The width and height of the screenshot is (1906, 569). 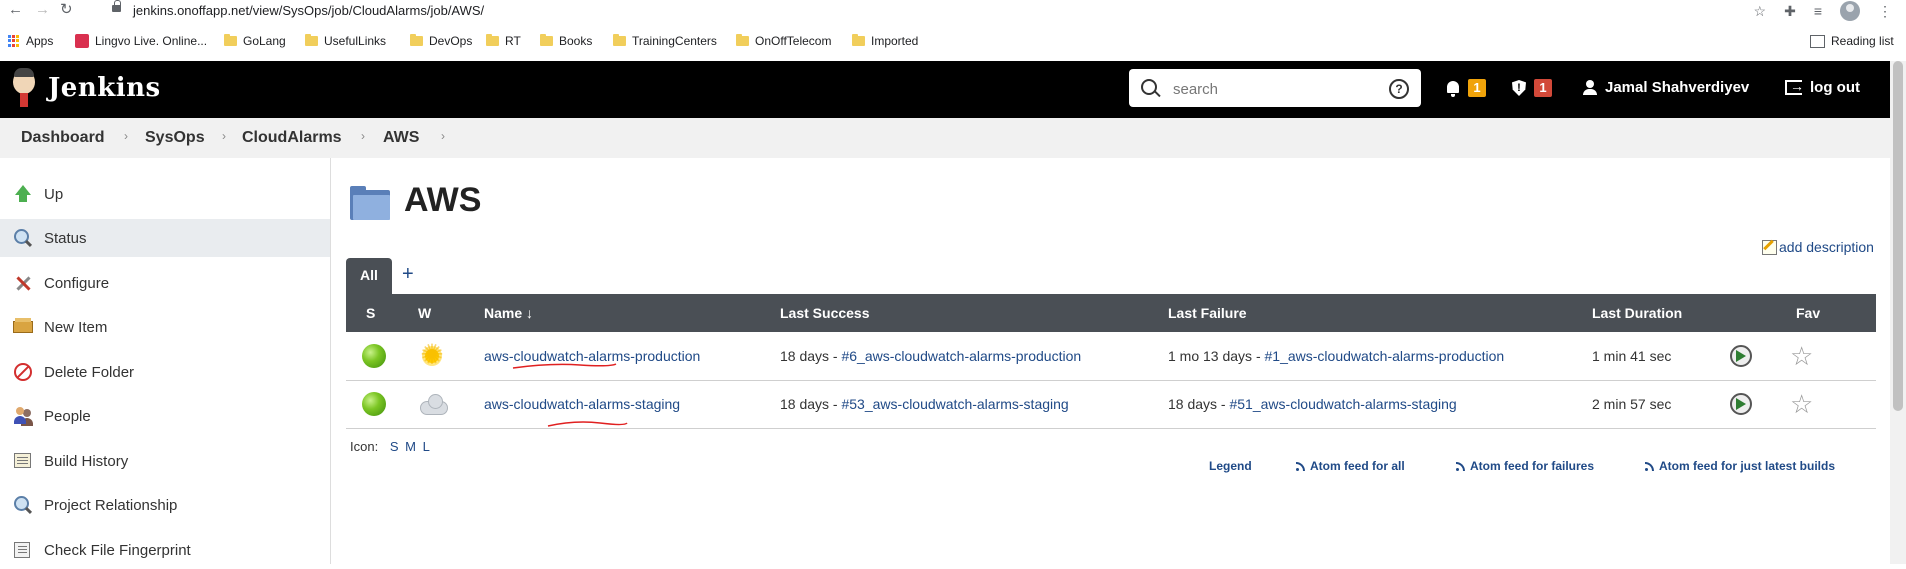 I want to click on bookmark-star-icon: ☆, so click(x=1760, y=11).